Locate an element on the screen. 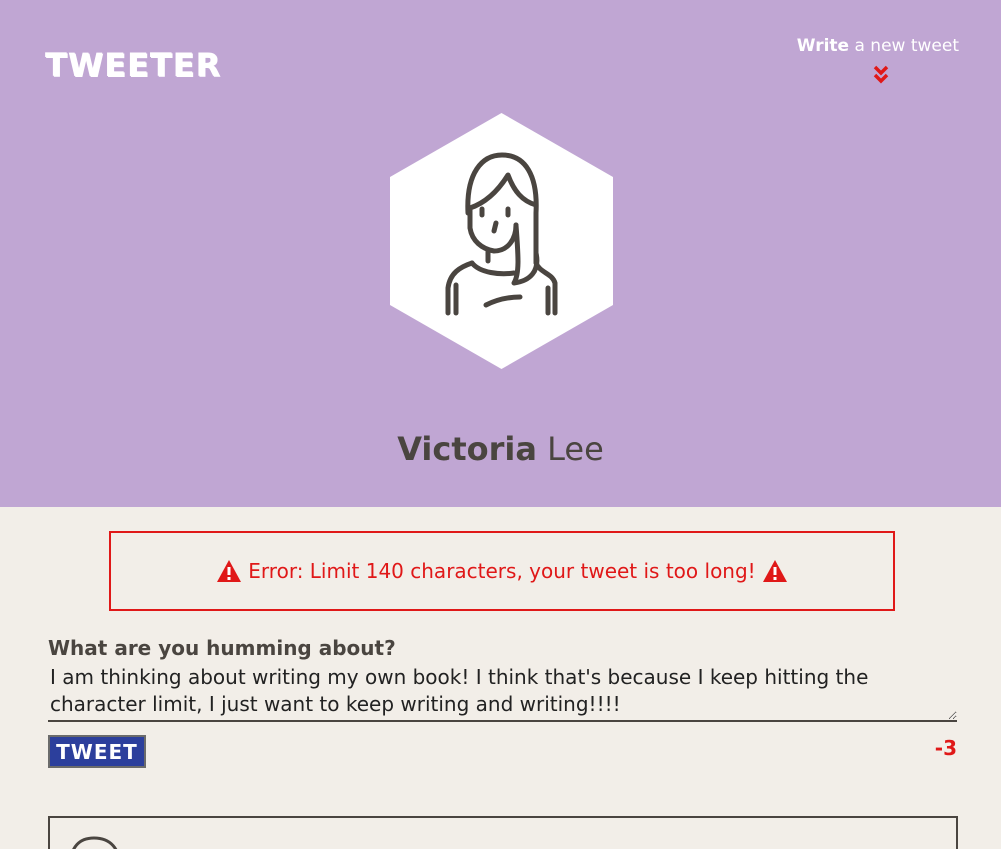 This screenshot has width=1001, height=849. profile-name: Victoria Lee is located at coordinates (500, 449).